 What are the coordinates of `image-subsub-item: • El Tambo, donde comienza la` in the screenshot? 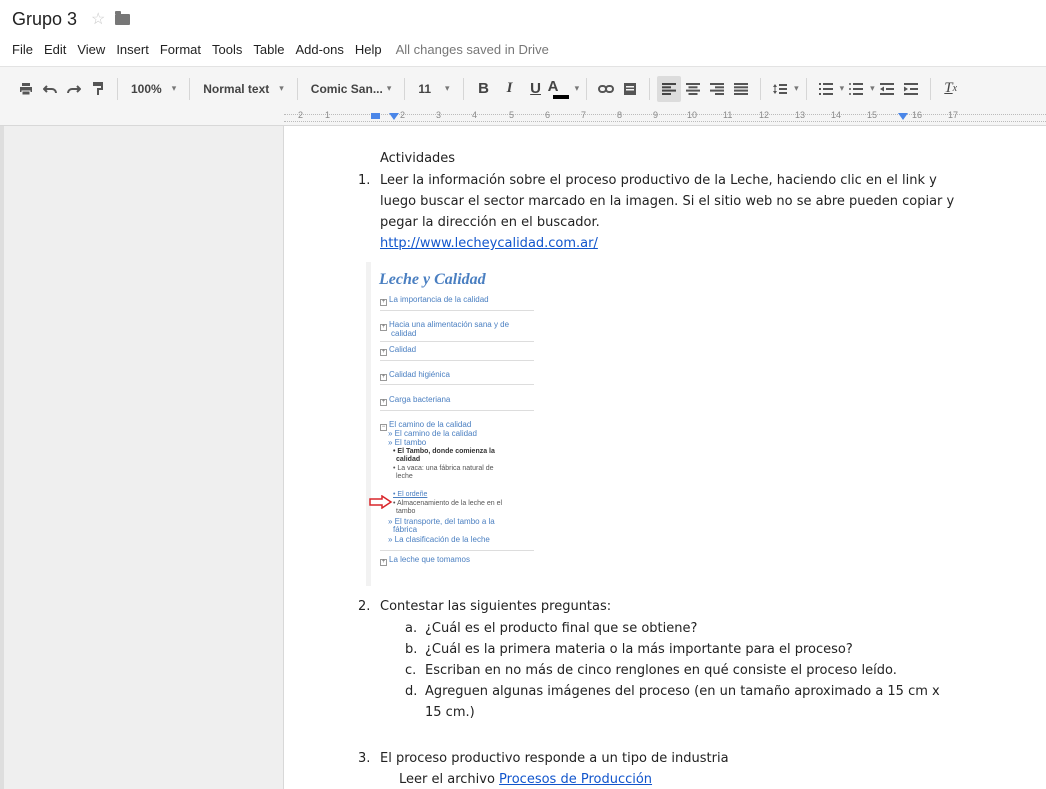 It's located at (444, 451).